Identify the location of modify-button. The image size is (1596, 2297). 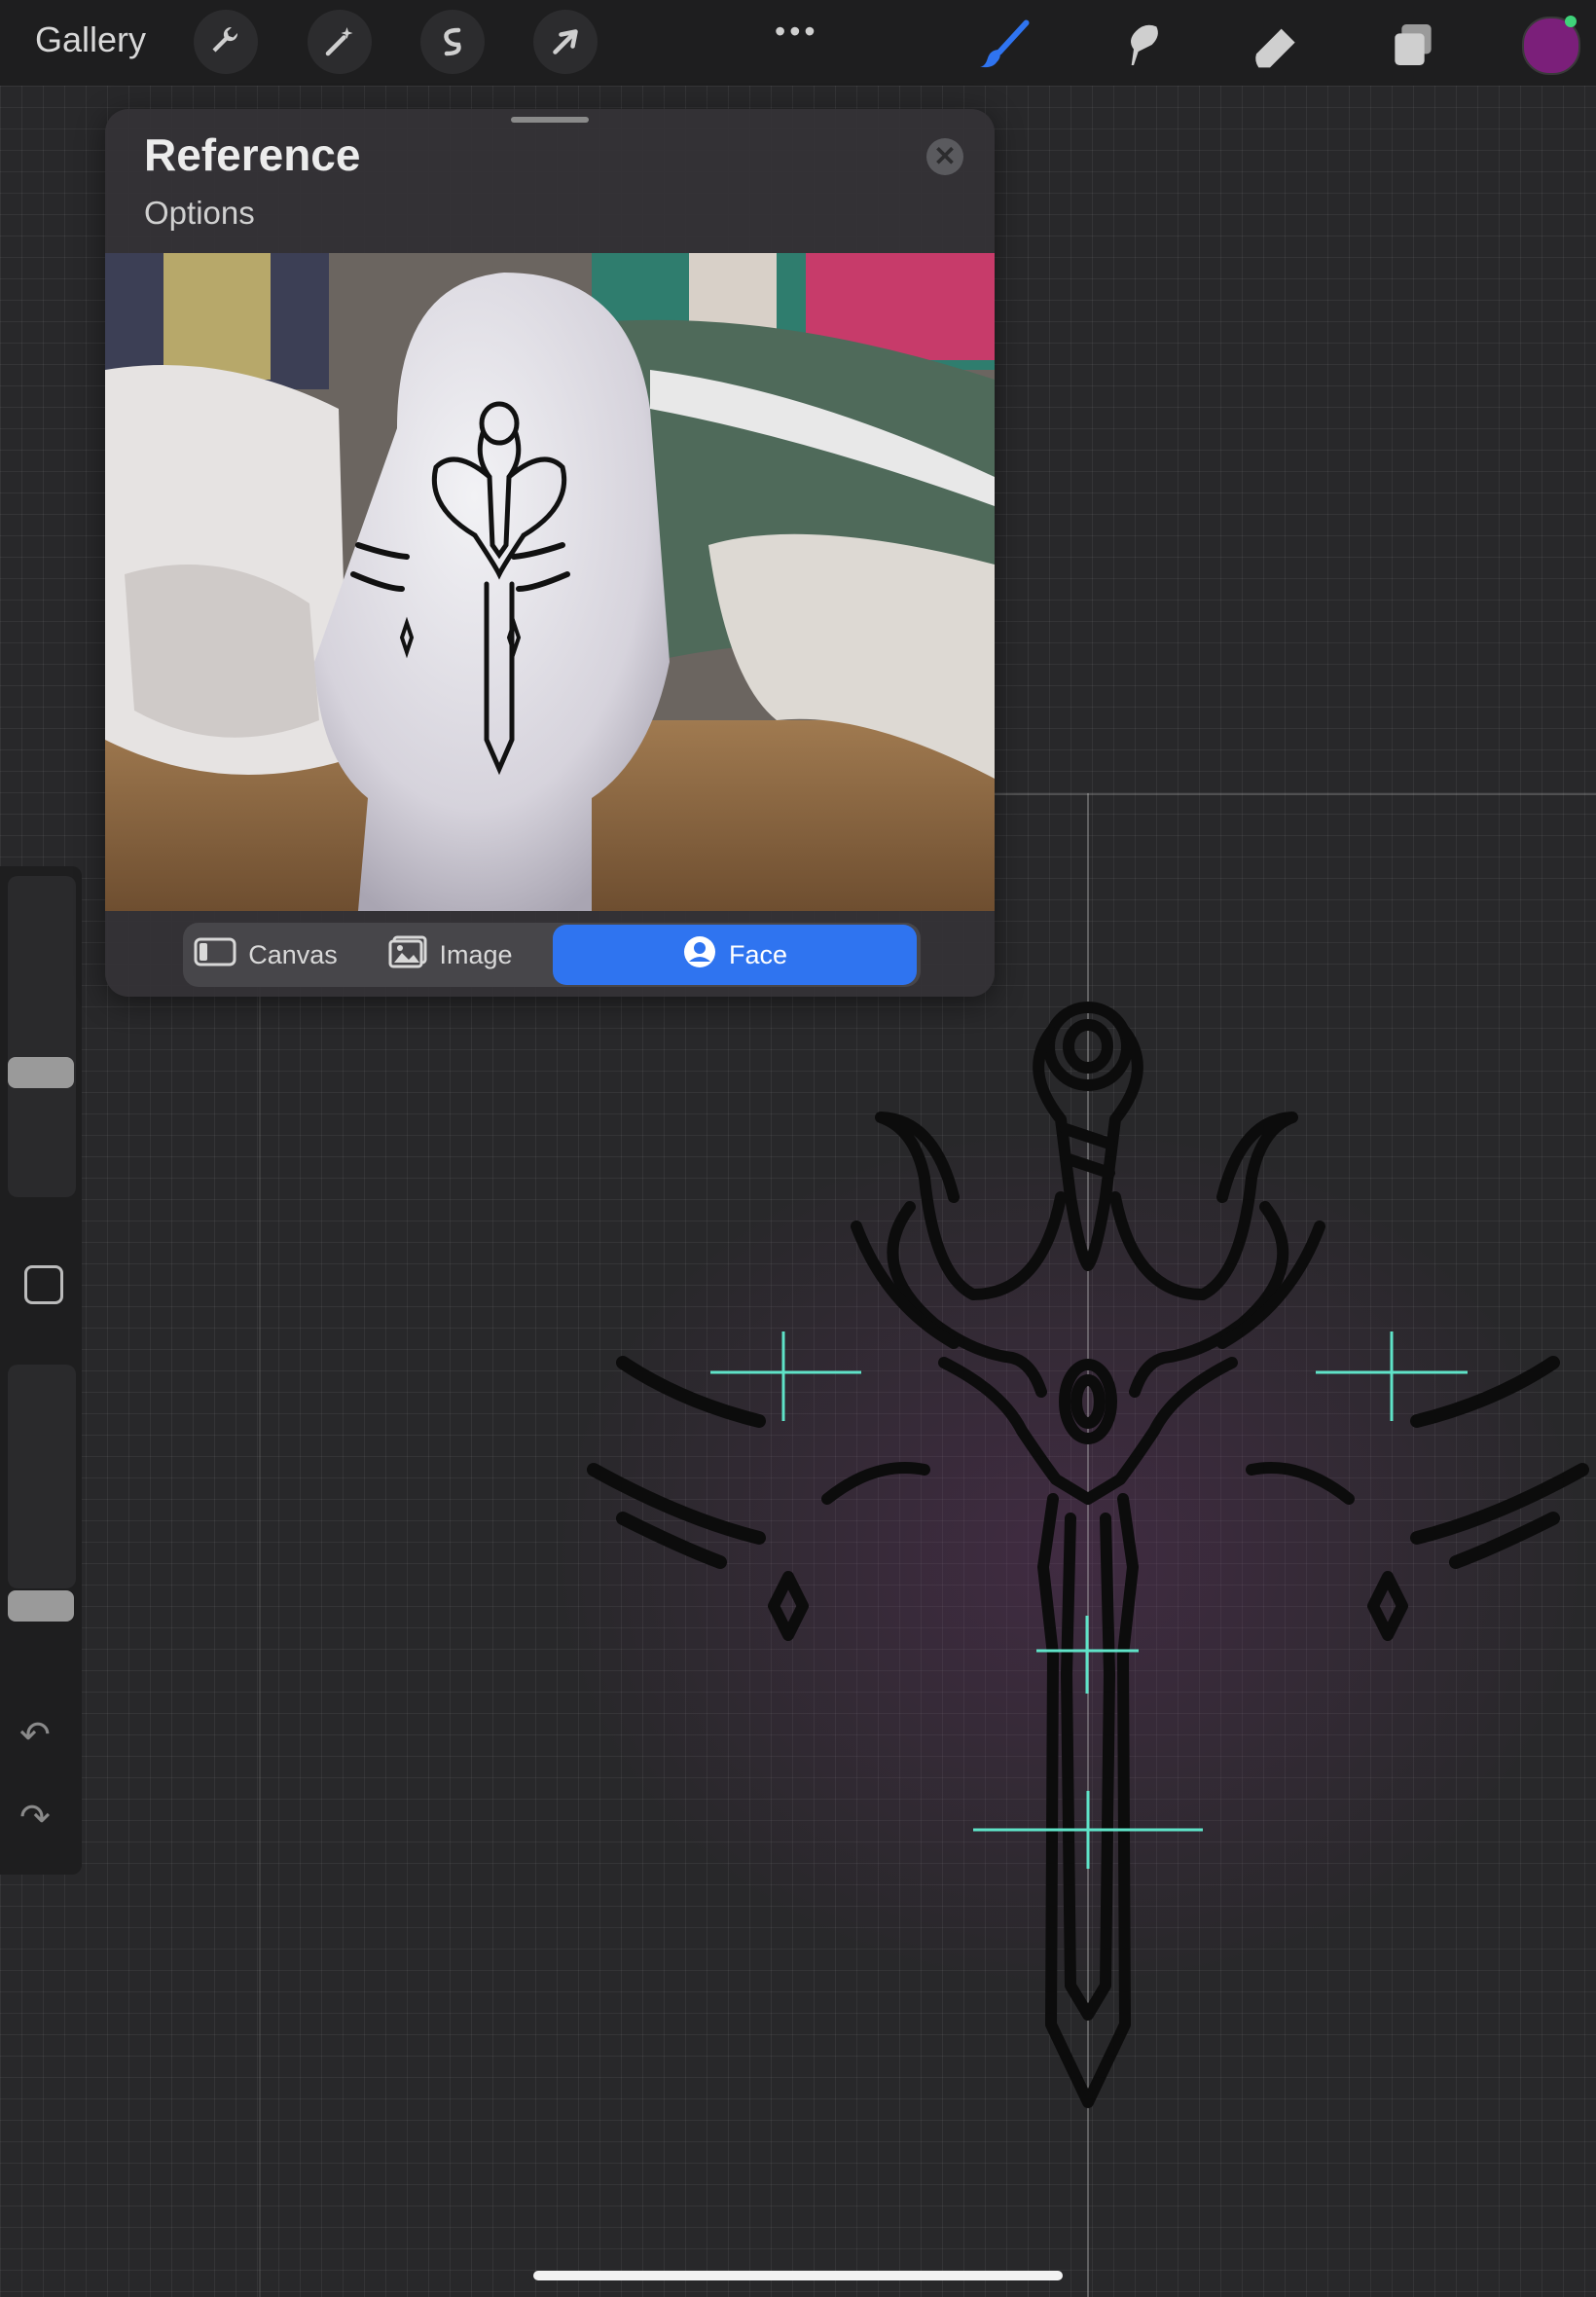
(43, 1284).